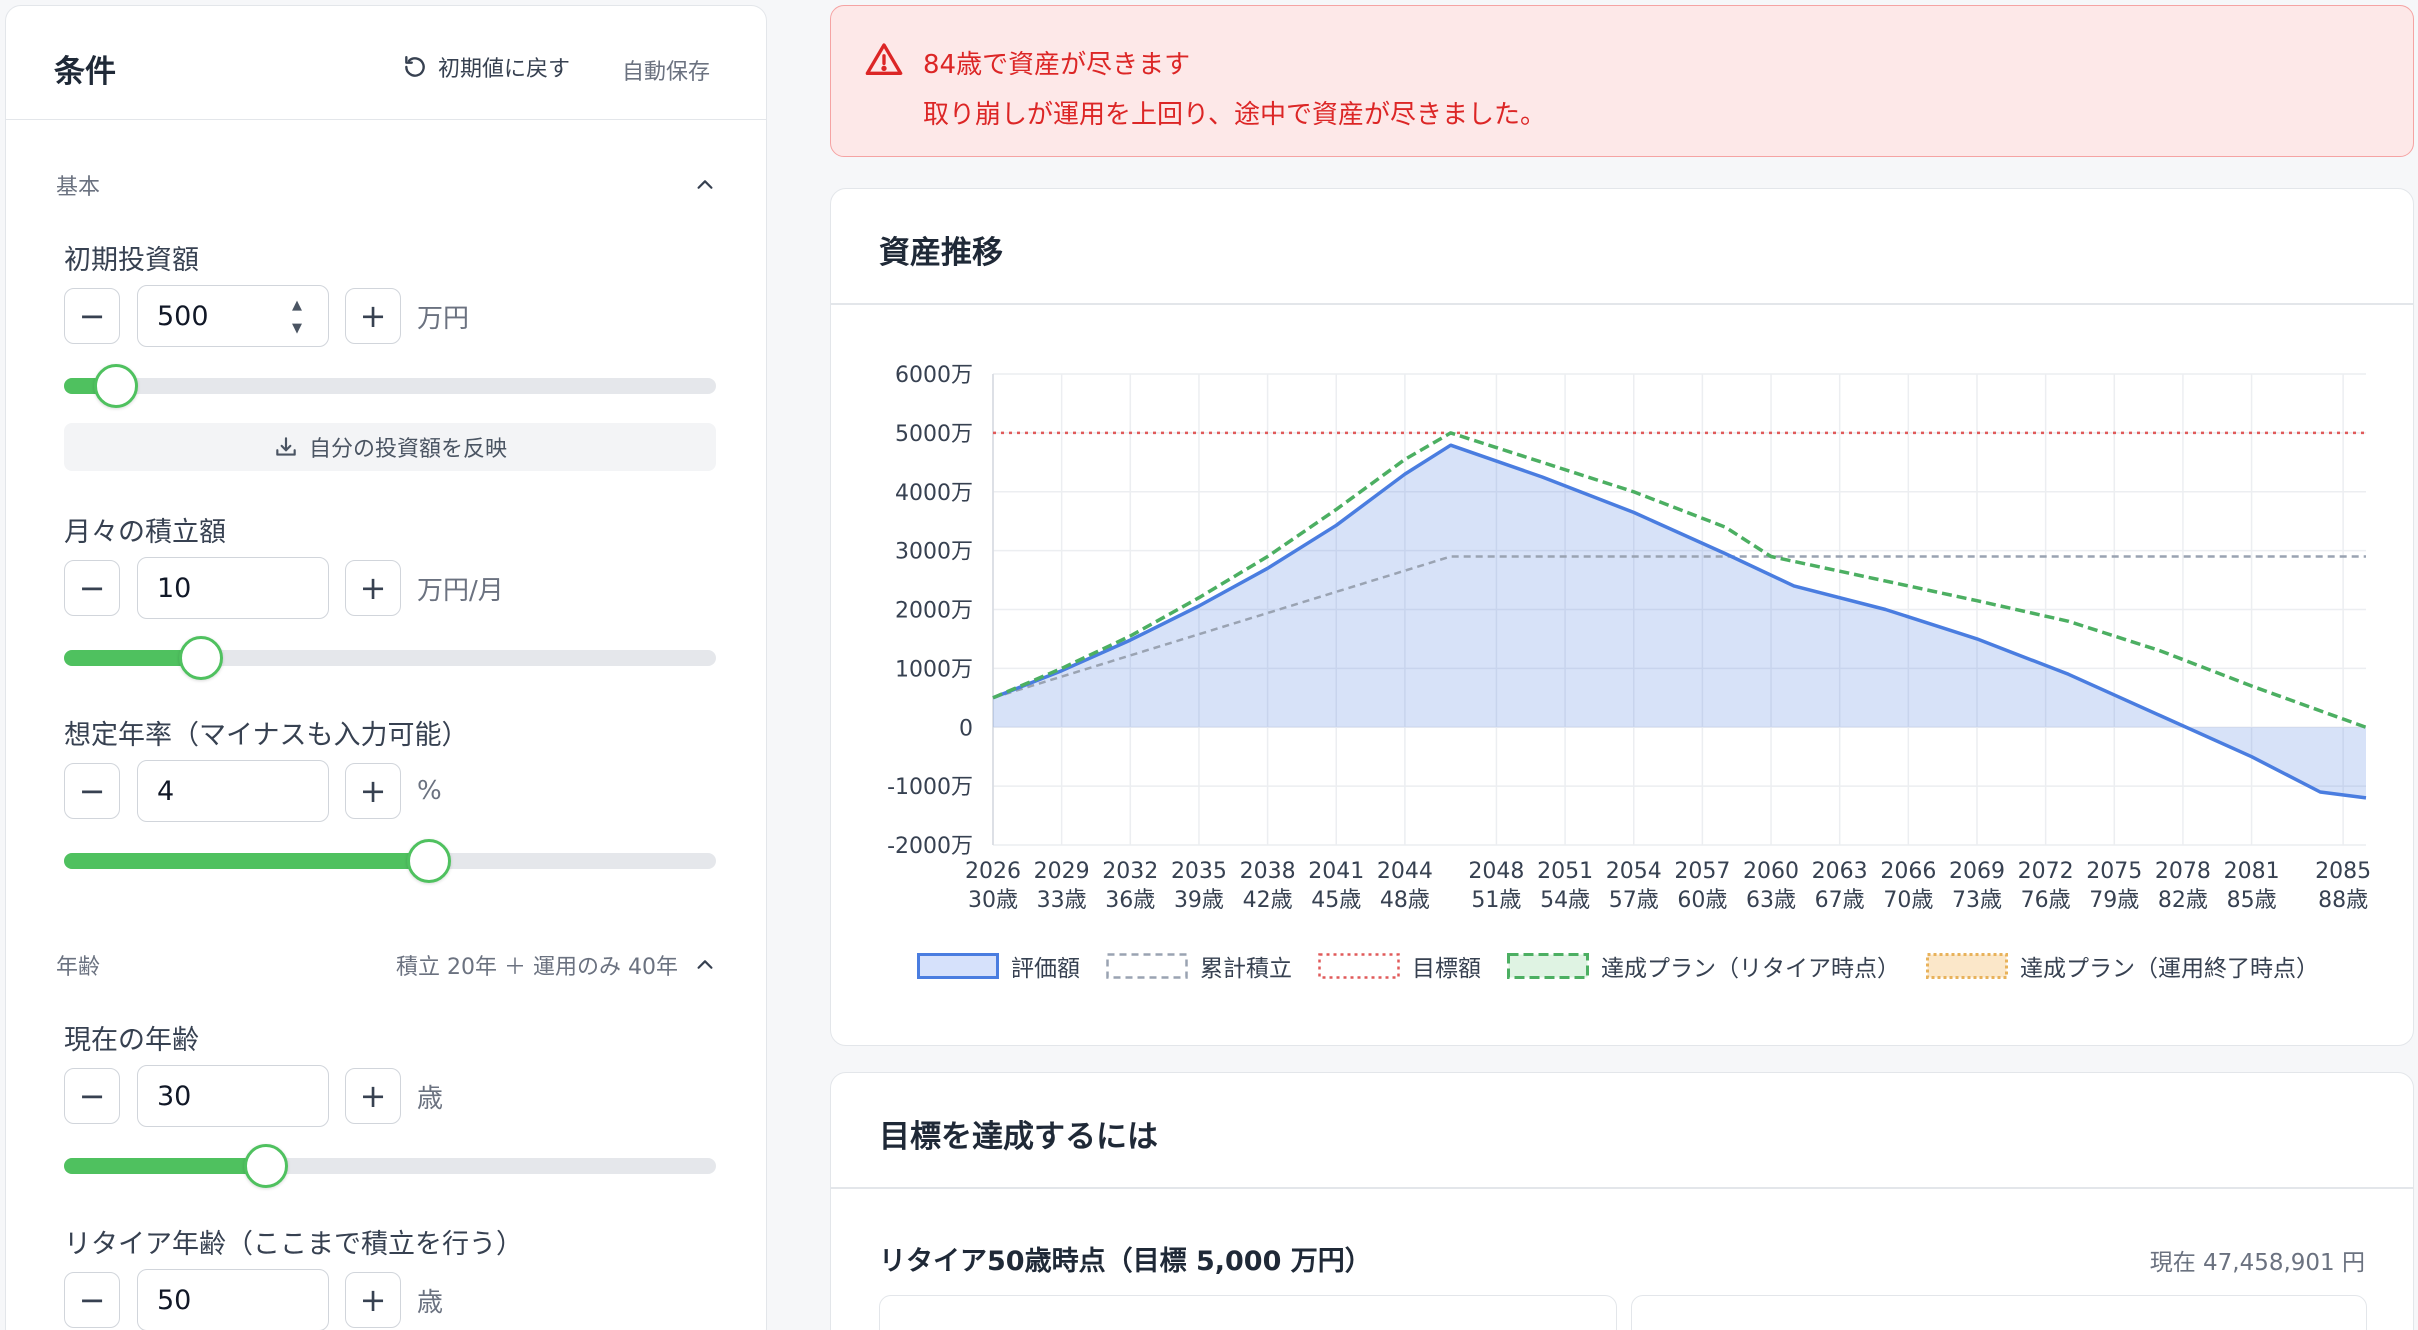  Describe the element at coordinates (1977, 871) in the screenshot. I see `x-tick-year: 2069` at that location.